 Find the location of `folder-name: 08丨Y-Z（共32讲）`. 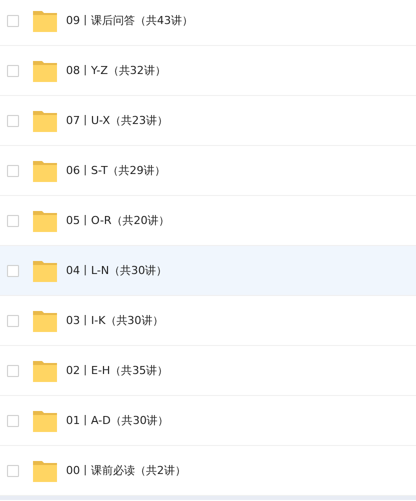

folder-name: 08丨Y-Z（共32讲） is located at coordinates (116, 70).